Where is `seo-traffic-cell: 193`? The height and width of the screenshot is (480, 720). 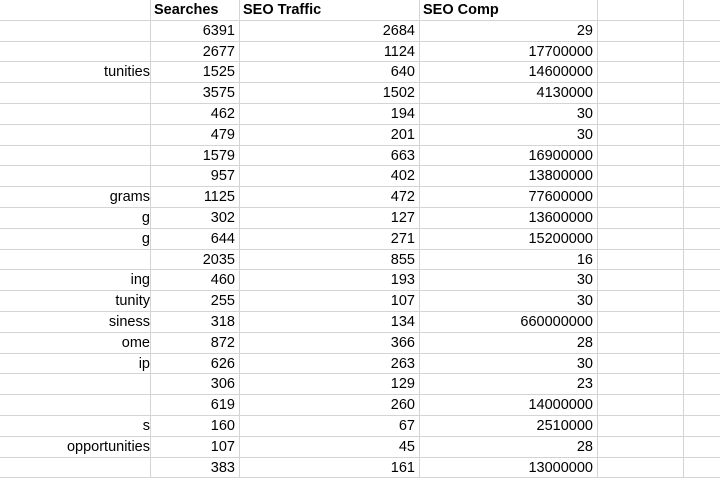 seo-traffic-cell: 193 is located at coordinates (330, 281).